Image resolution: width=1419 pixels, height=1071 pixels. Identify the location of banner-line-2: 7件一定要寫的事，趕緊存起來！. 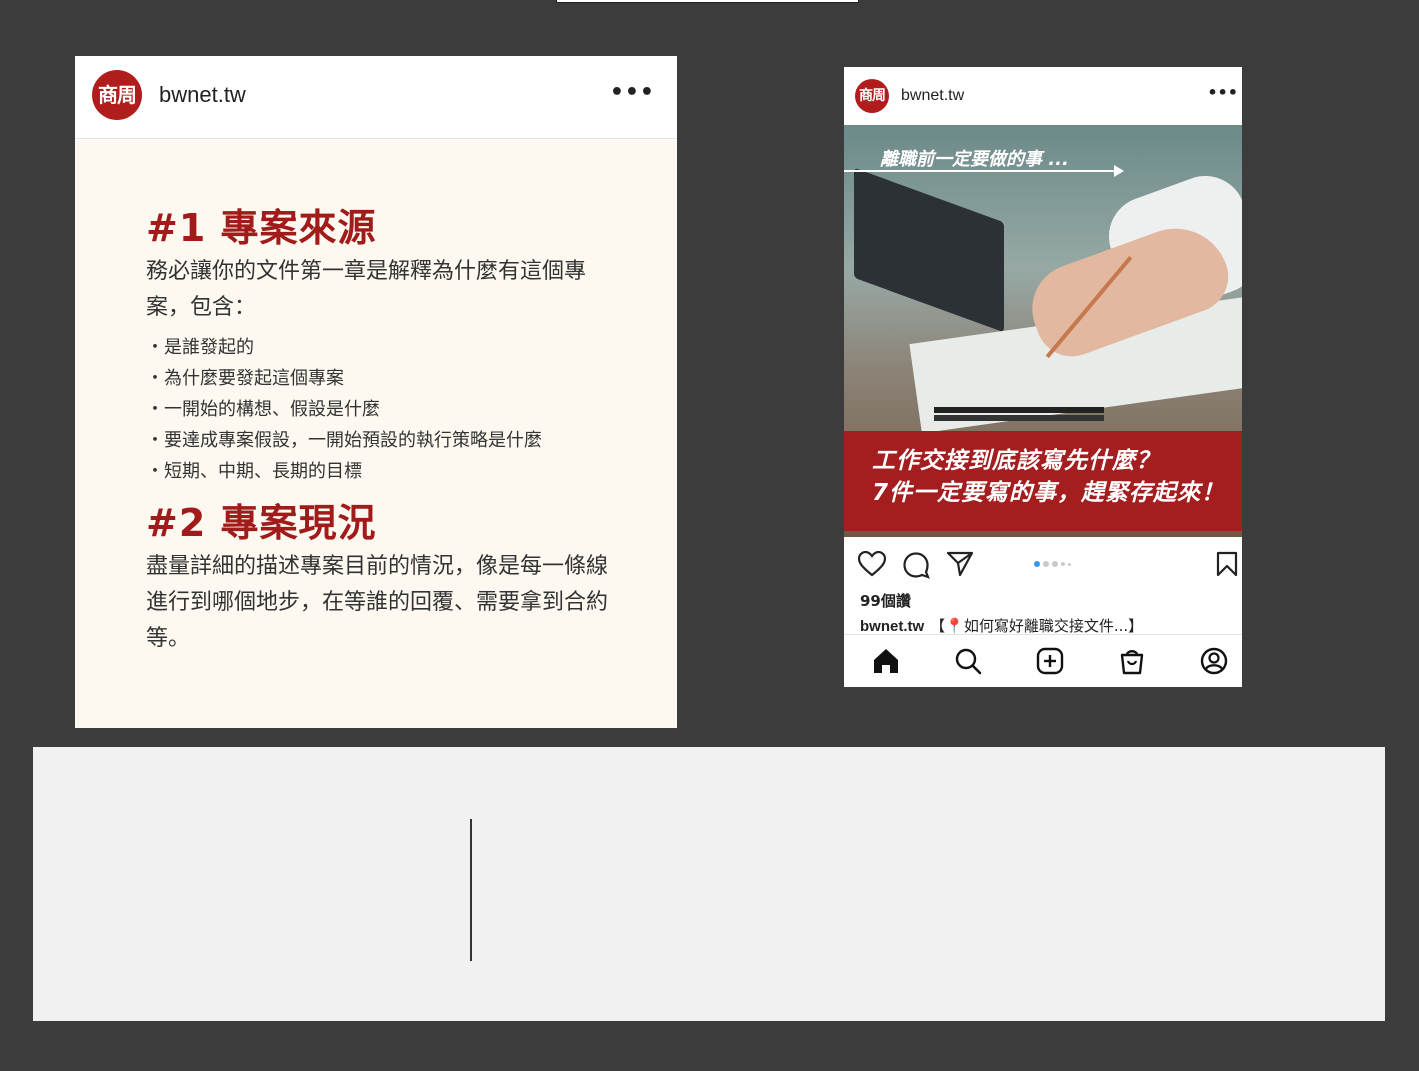
(1049, 493).